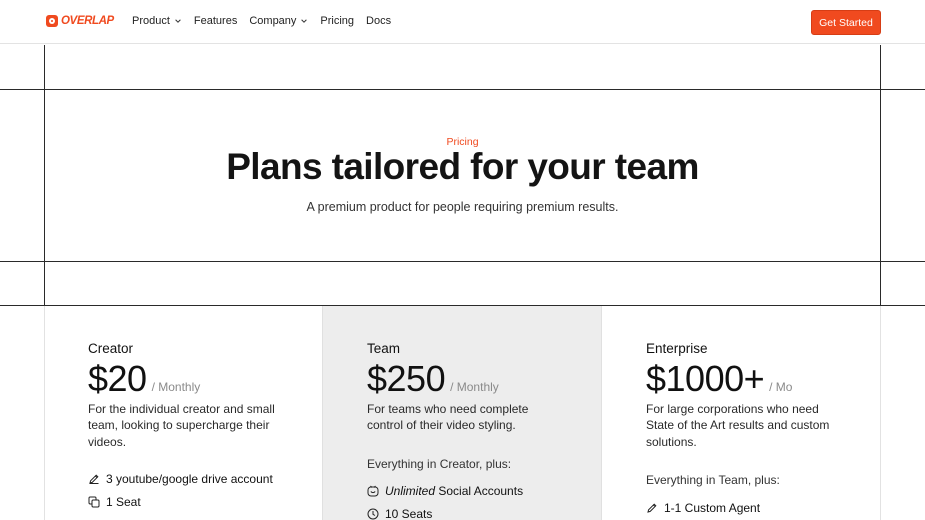 The height and width of the screenshot is (520, 925). Describe the element at coordinates (87, 21) in the screenshot. I see `logo-text: OVERLAP` at that location.